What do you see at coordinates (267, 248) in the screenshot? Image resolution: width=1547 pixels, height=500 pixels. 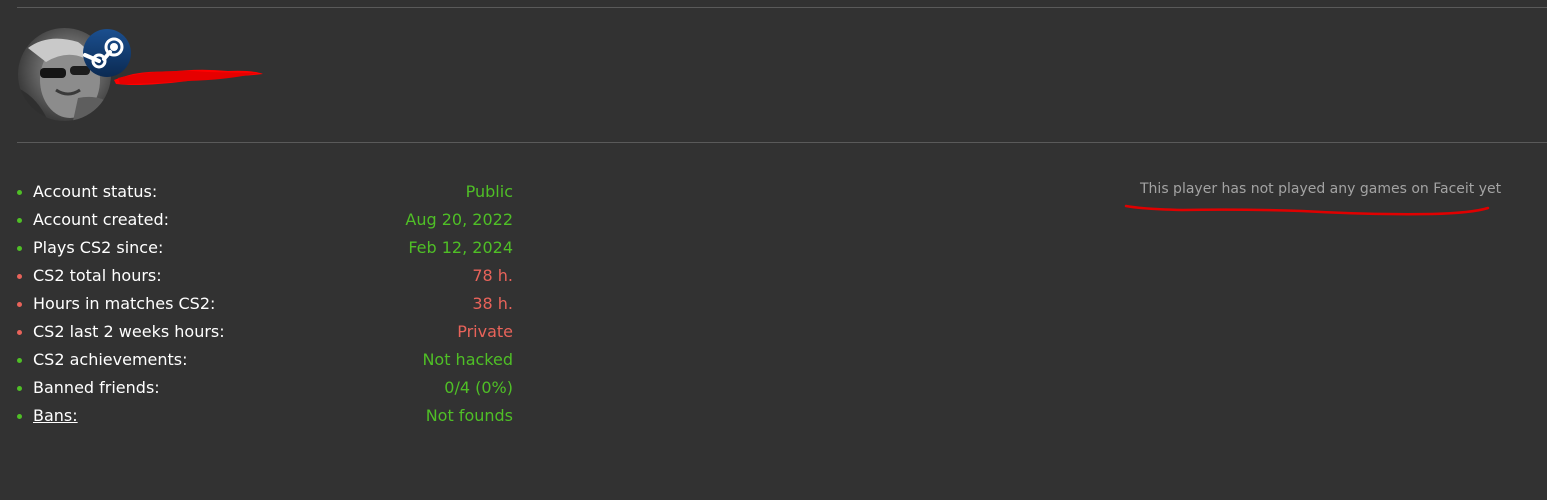 I see `stat-plays-since: Plays CS2 since: Feb 12, 2024` at bounding box center [267, 248].